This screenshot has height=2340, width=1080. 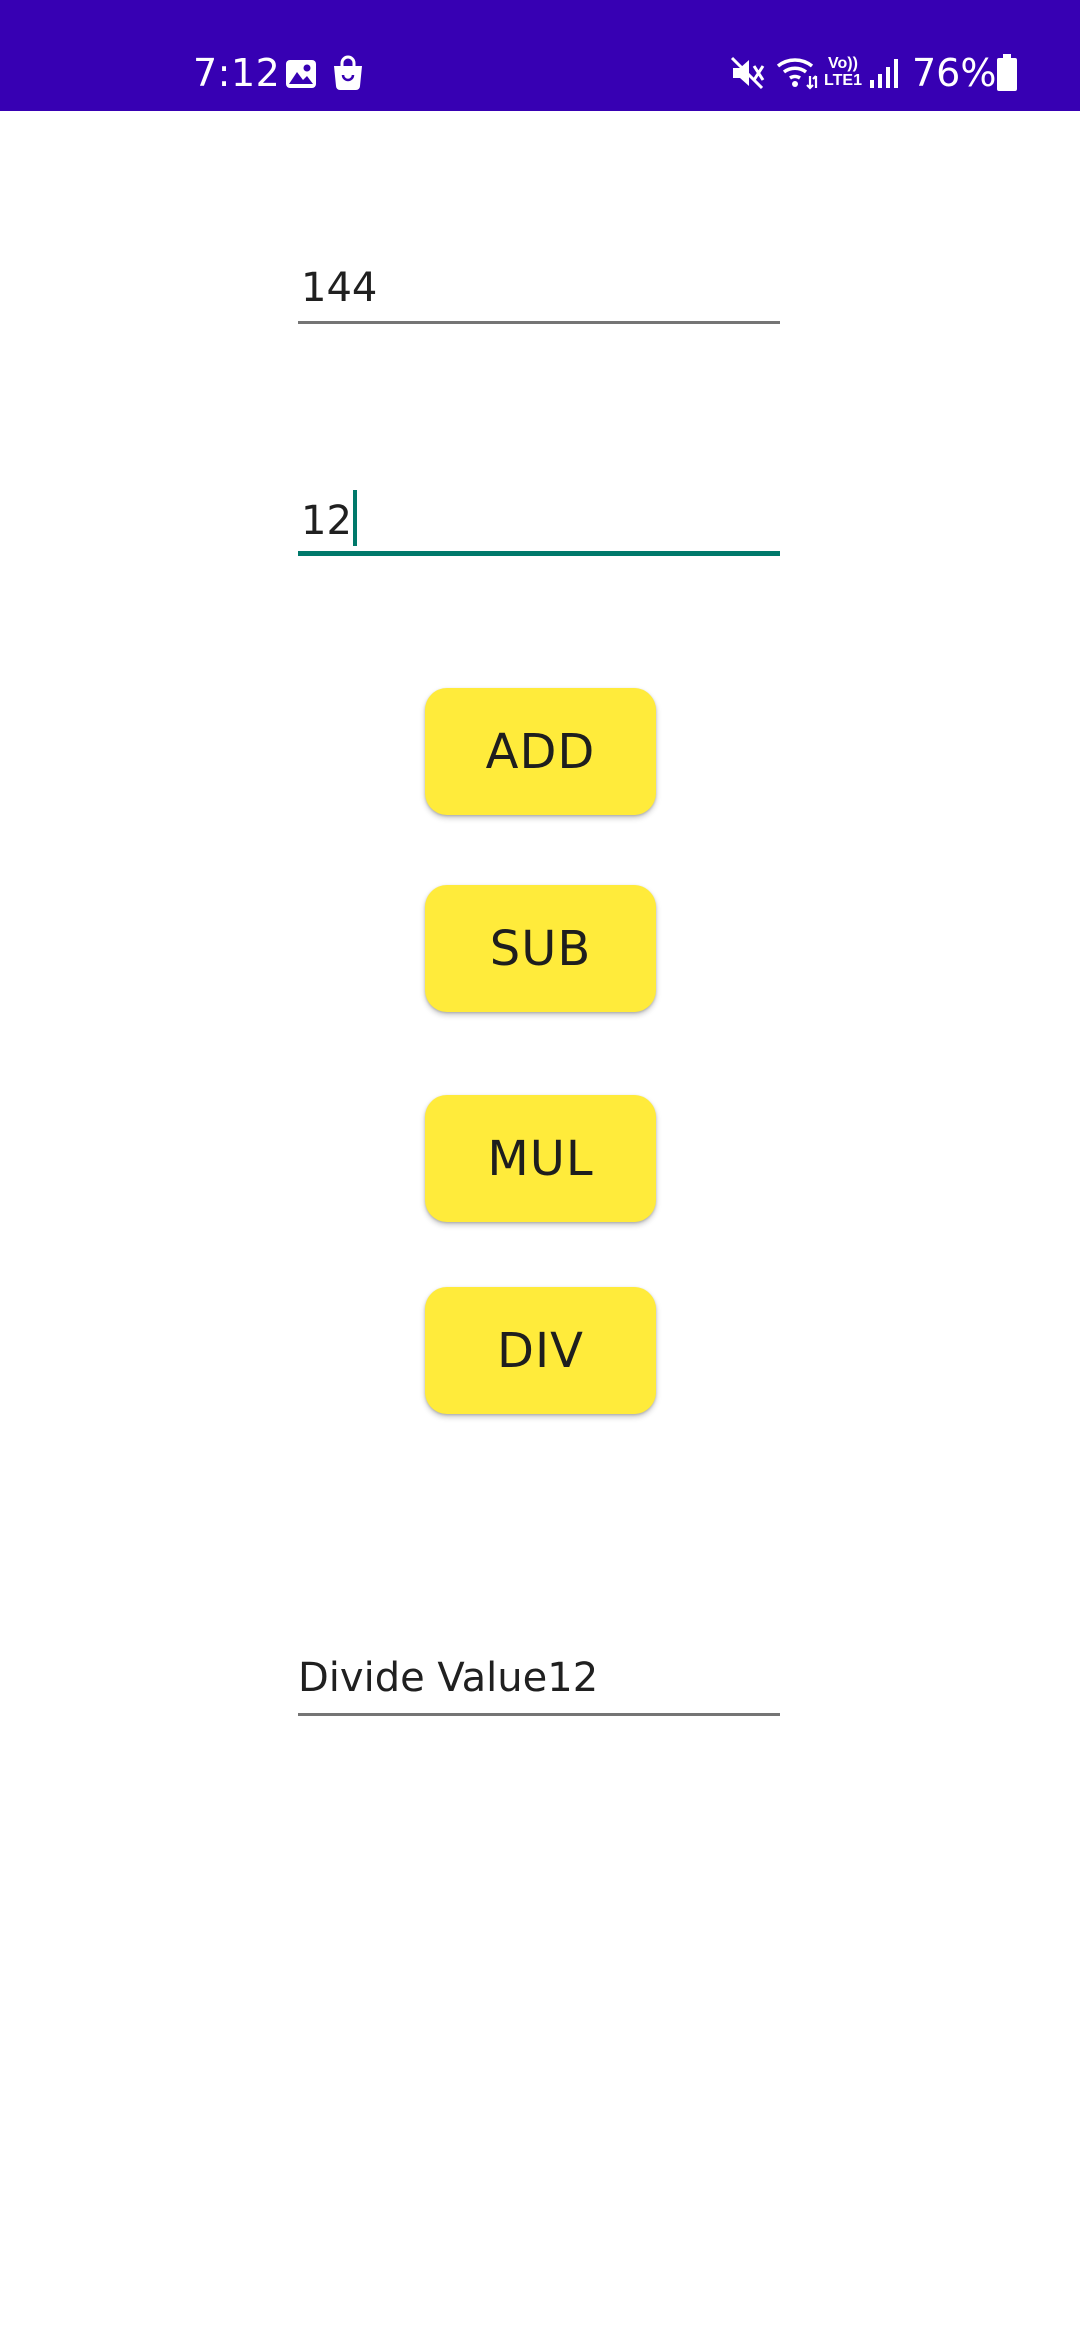 I want to click on battery-icon, so click(x=1007, y=72).